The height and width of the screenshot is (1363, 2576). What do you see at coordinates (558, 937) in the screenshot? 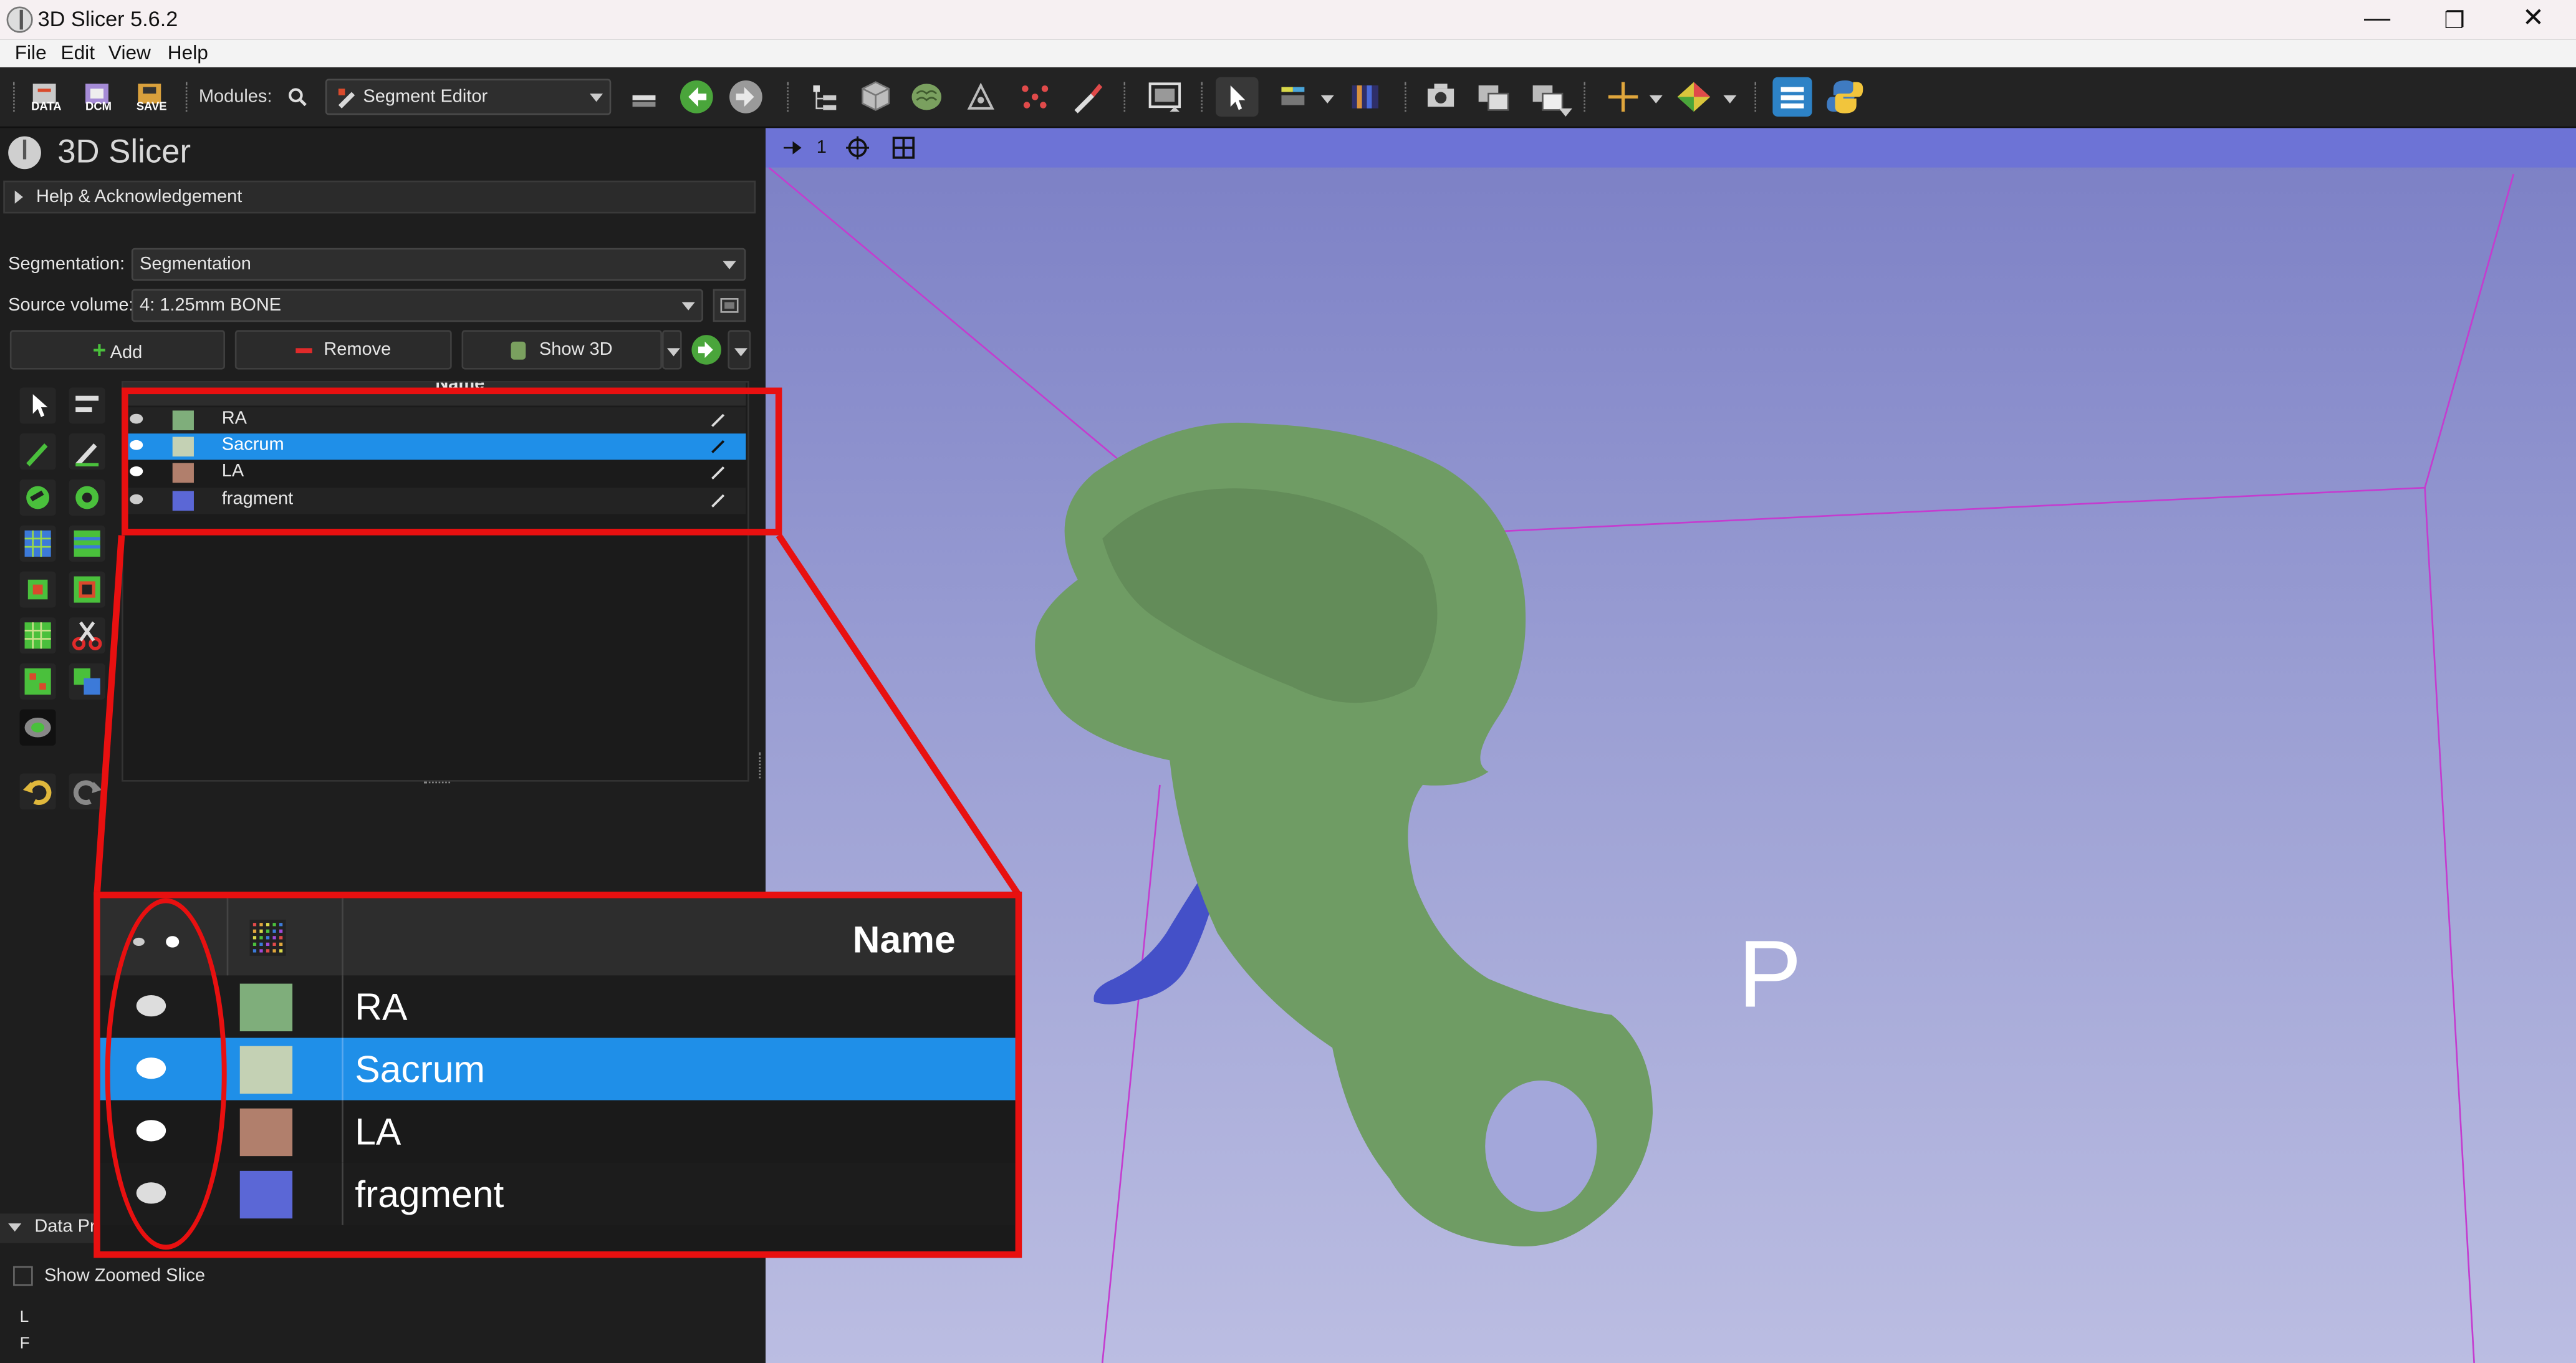
I see `zoom-table-header: Name` at bounding box center [558, 937].